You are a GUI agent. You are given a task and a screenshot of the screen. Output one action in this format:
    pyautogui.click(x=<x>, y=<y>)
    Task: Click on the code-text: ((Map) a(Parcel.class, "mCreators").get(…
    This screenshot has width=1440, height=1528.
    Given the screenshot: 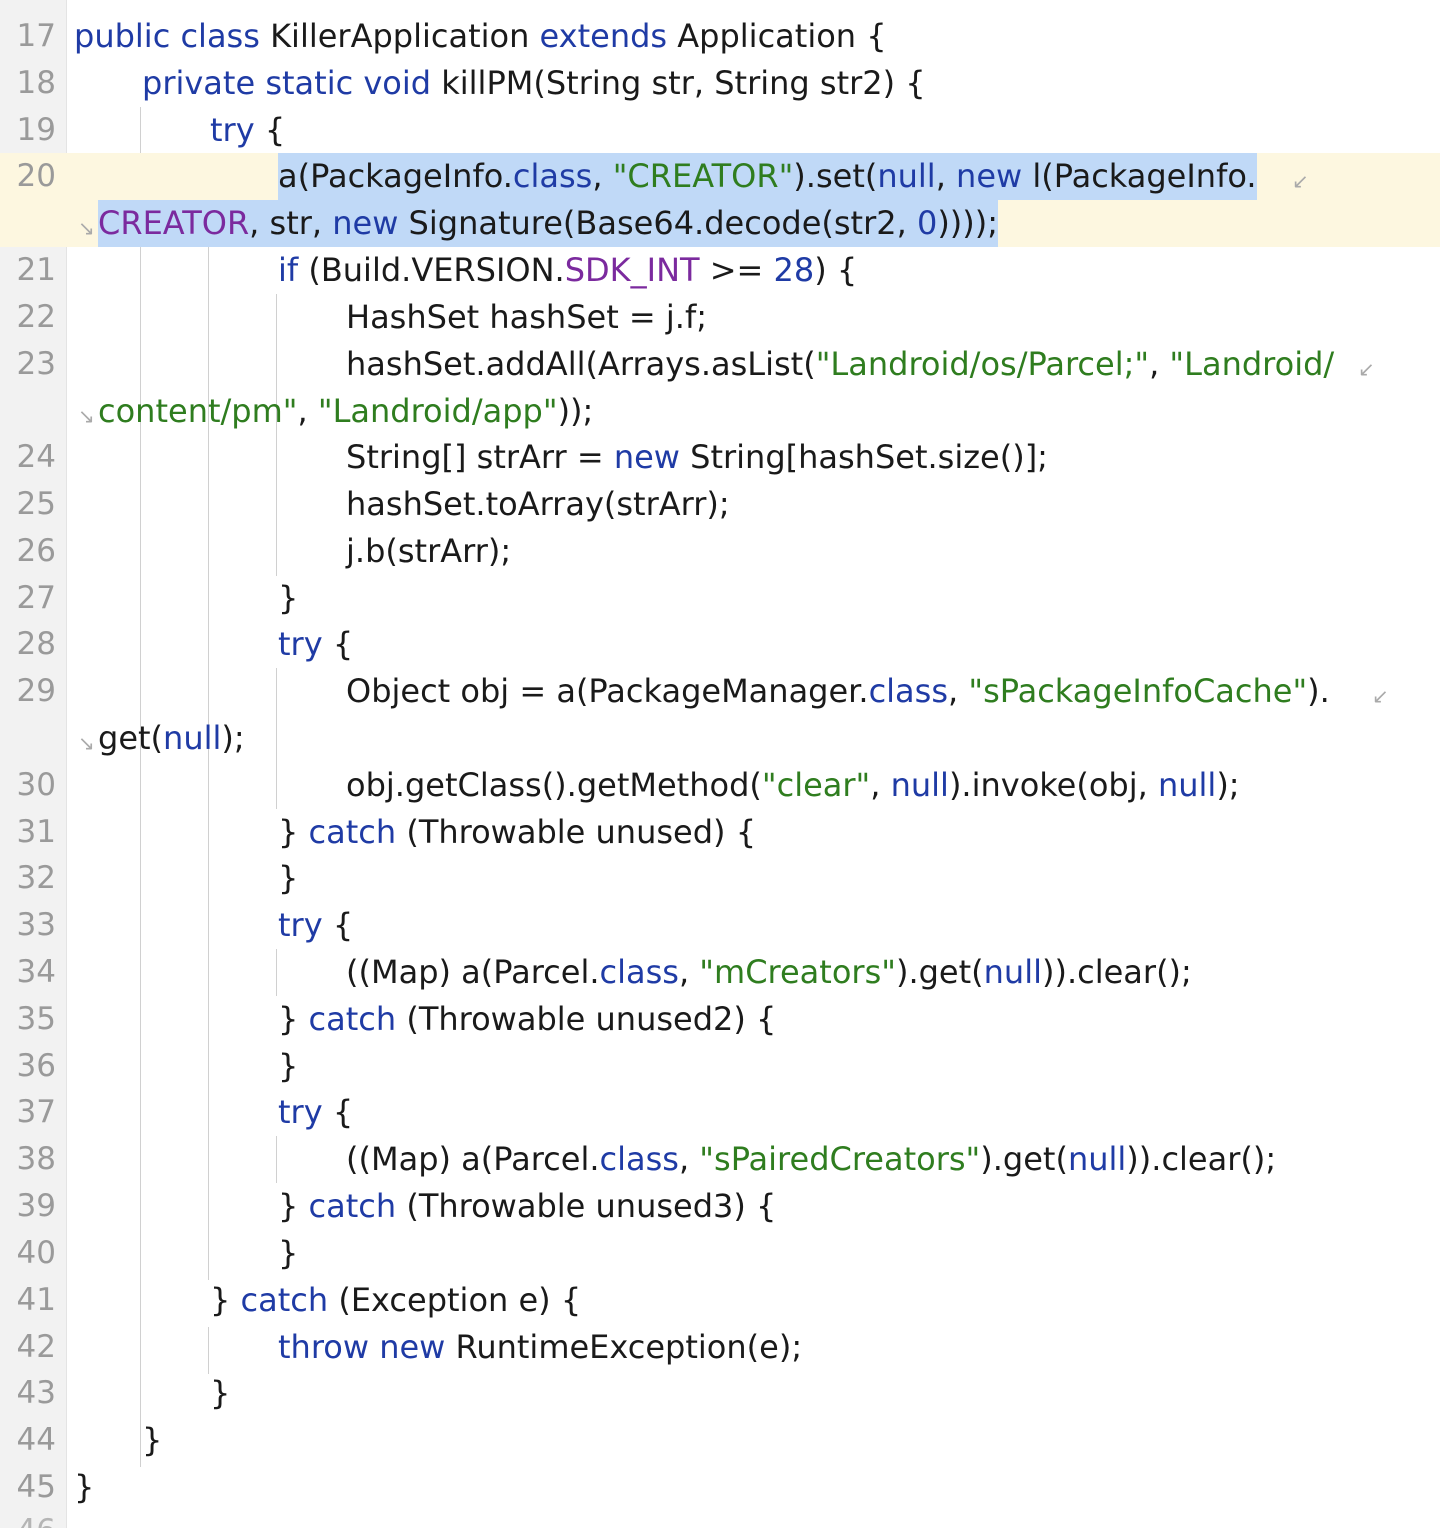 What is the action you would take?
    pyautogui.click(x=769, y=972)
    